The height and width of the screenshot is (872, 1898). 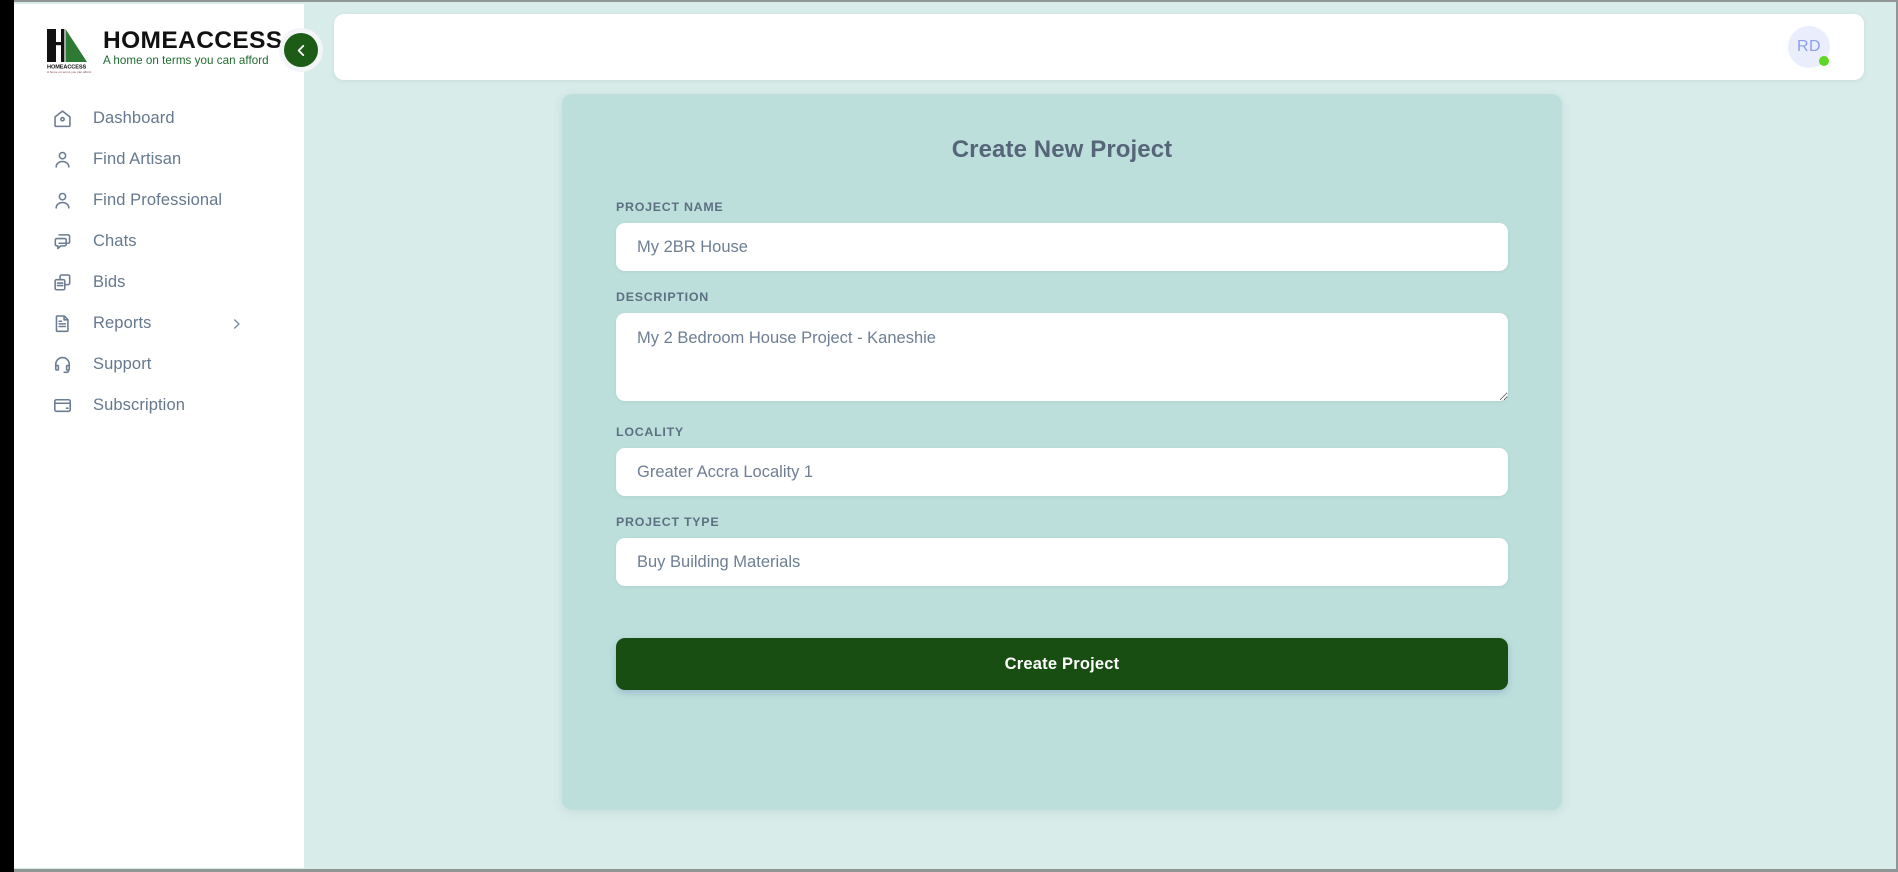 I want to click on sidebar-item-reports: Reports, so click(x=159, y=323).